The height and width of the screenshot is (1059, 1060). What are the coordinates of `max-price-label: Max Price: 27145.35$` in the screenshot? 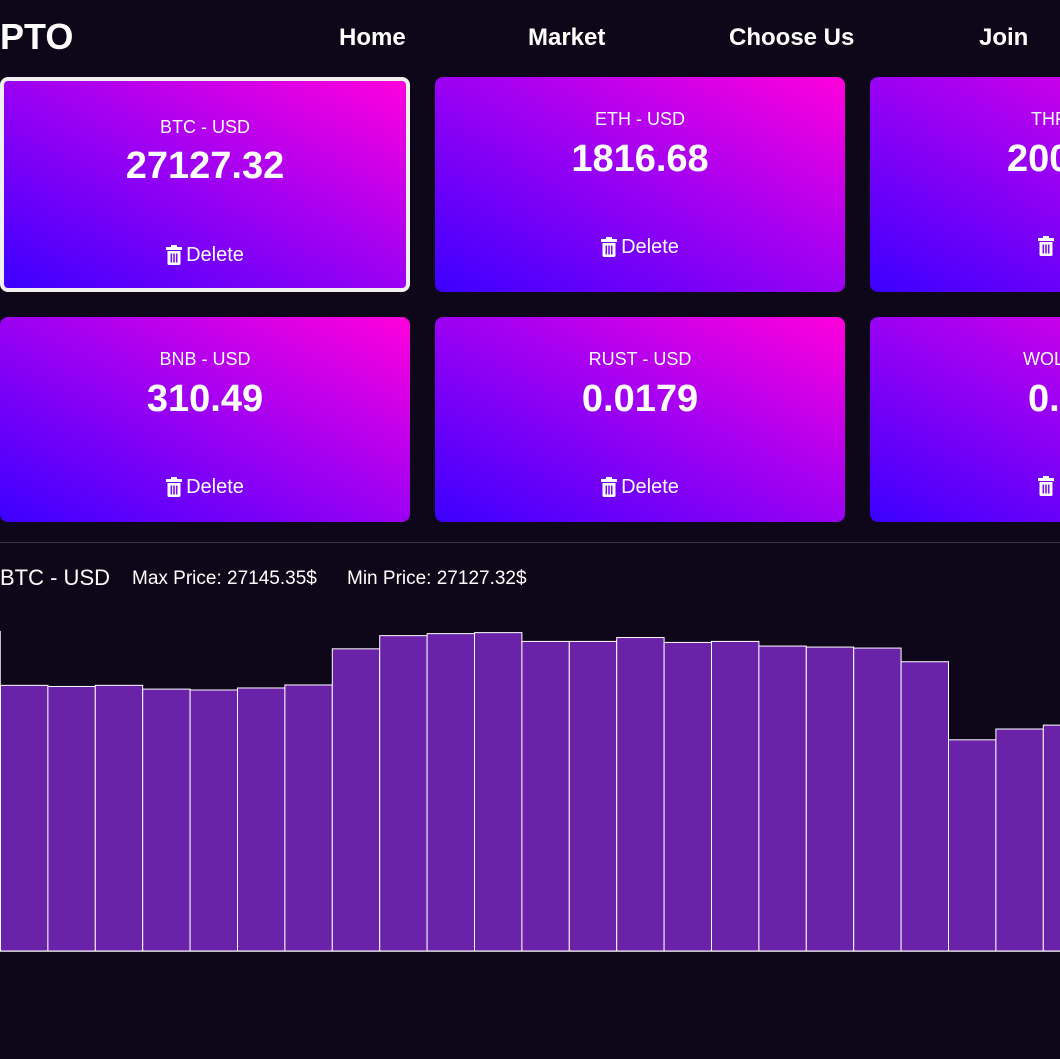 It's located at (224, 578).